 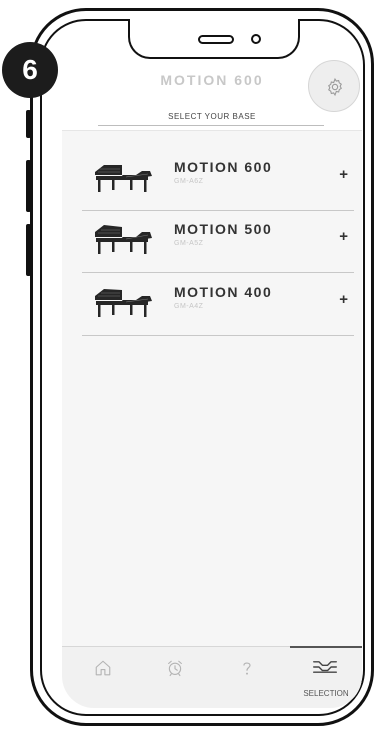 I want to click on settings-button, so click(x=334, y=86).